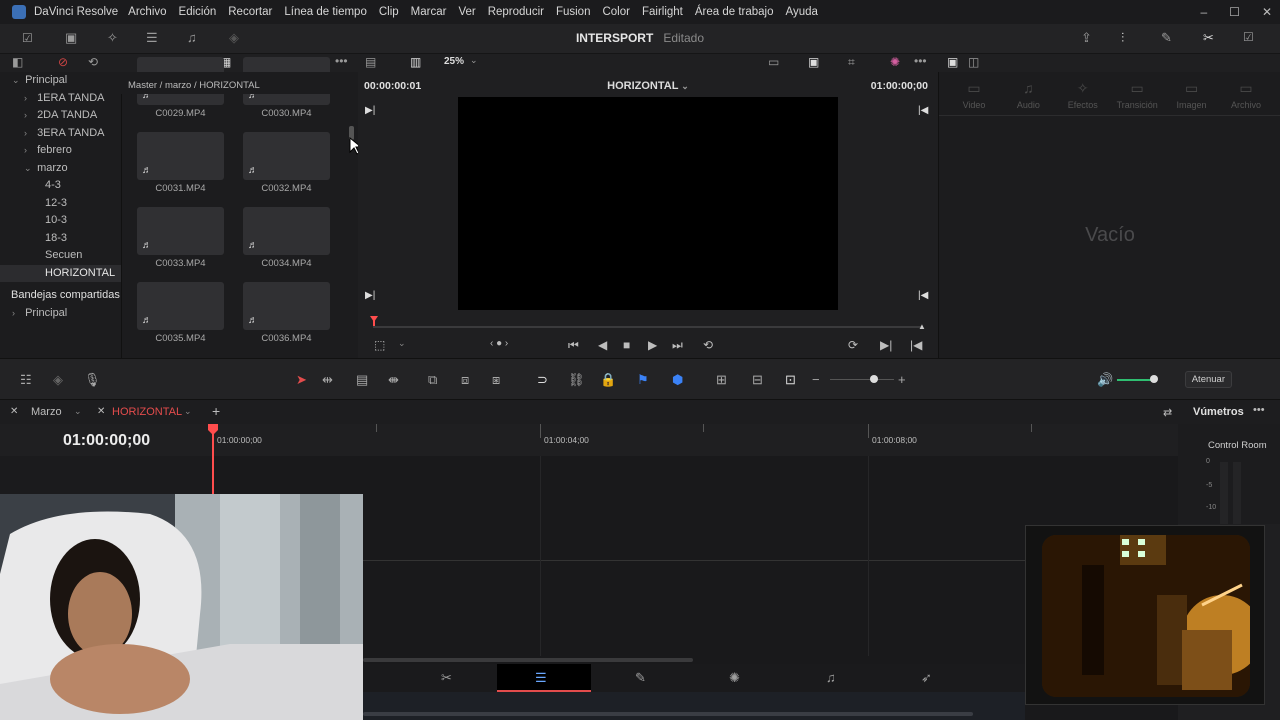 This screenshot has height=720, width=1280. What do you see at coordinates (695, 440) in the screenshot?
I see `timeline-ruler: 01:00:00;00 01:00:04;00 01:00:08;00` at bounding box center [695, 440].